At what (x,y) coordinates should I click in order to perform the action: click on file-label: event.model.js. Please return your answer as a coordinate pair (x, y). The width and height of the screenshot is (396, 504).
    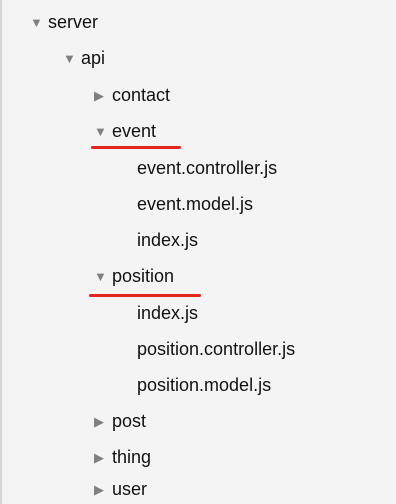
    Looking at the image, I should click on (195, 204).